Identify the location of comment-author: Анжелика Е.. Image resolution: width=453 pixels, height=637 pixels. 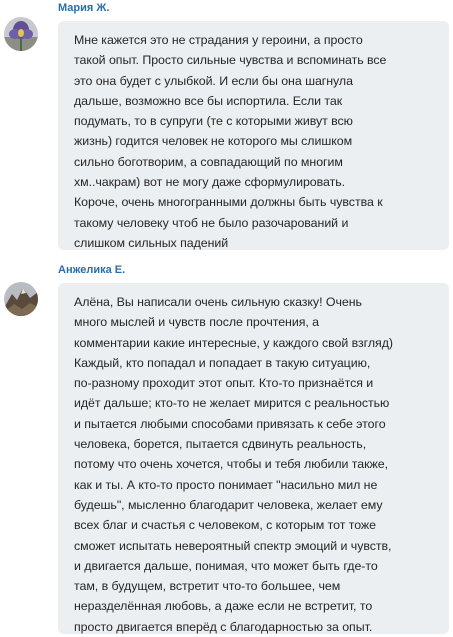
(91, 270).